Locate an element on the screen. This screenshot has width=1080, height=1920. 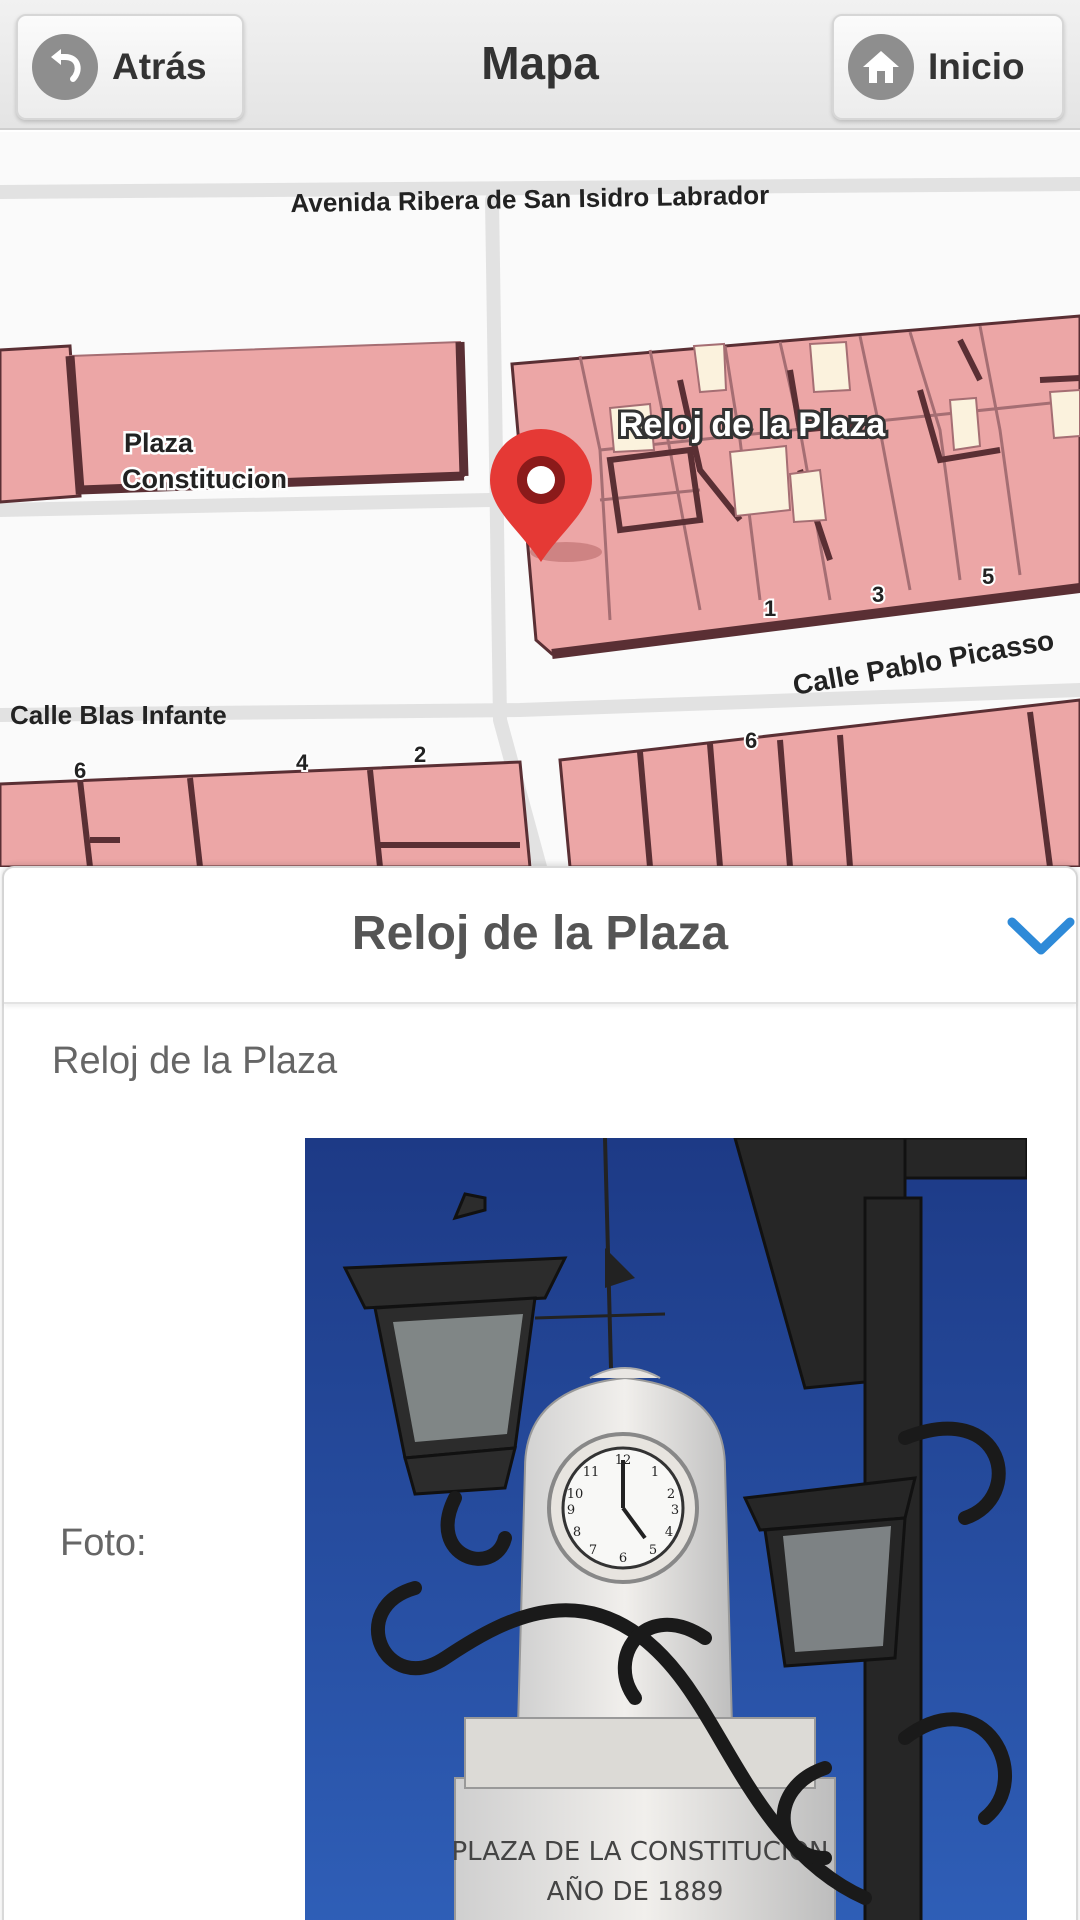
place-label-plaza: Plaza is located at coordinates (159, 443).